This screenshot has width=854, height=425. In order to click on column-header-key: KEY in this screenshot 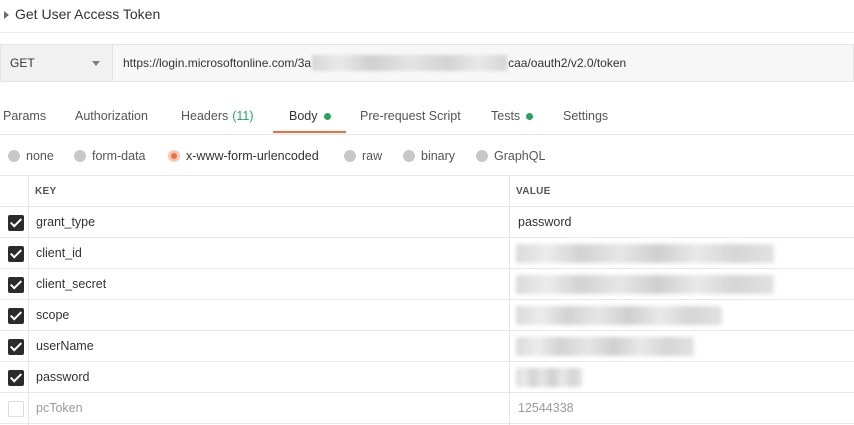, I will do `click(46, 191)`.